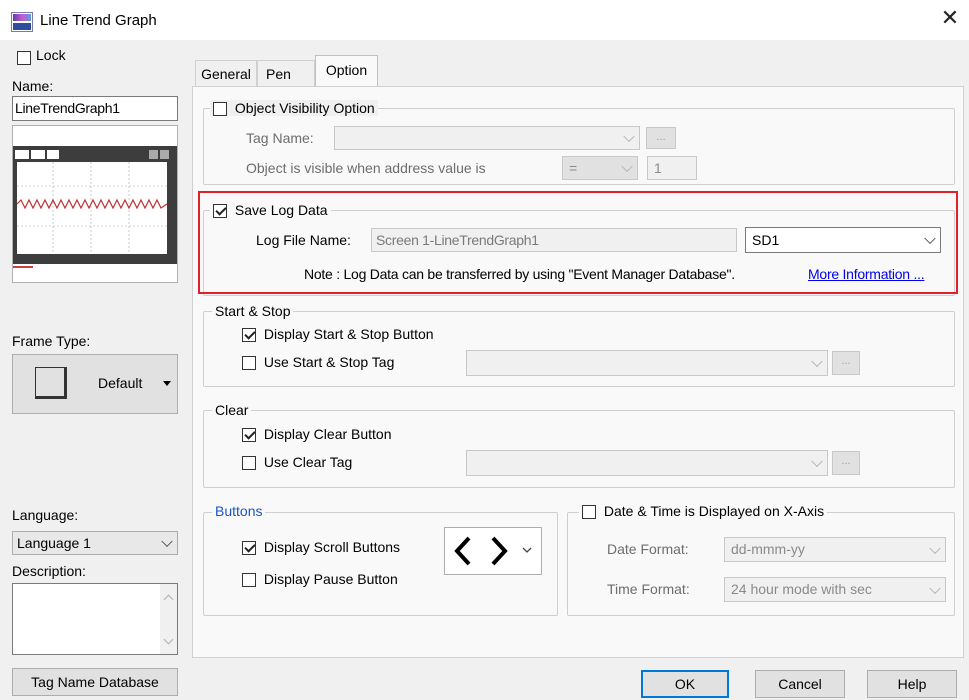 This screenshot has height=700, width=969. What do you see at coordinates (589, 512) in the screenshot?
I see `datetime-checkbox` at bounding box center [589, 512].